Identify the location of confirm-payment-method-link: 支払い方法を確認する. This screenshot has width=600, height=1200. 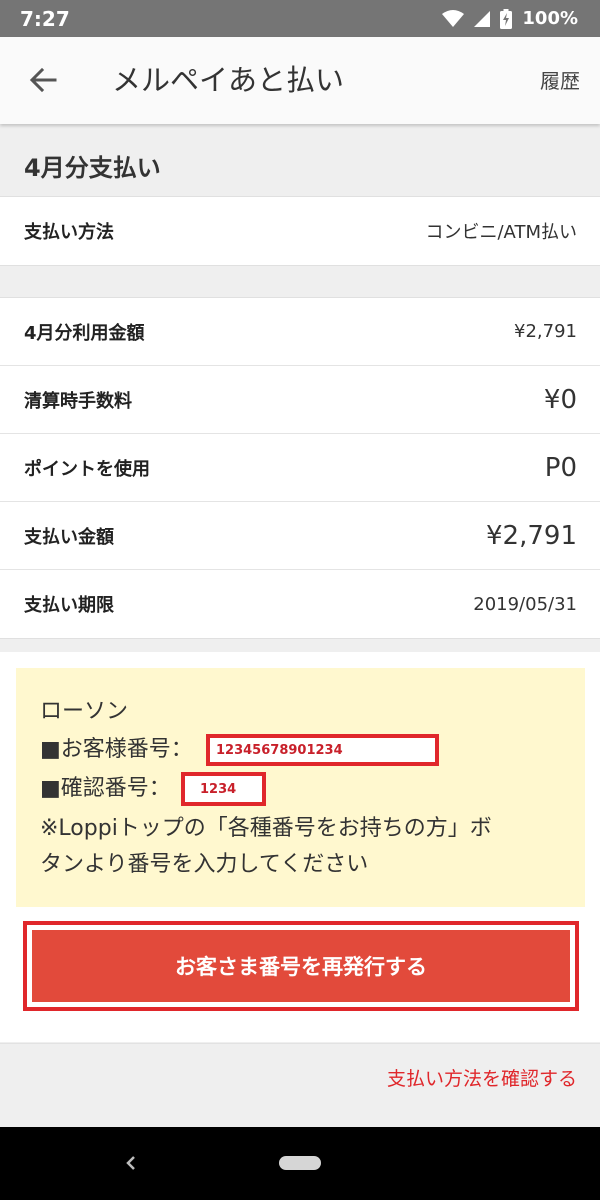
(482, 1079).